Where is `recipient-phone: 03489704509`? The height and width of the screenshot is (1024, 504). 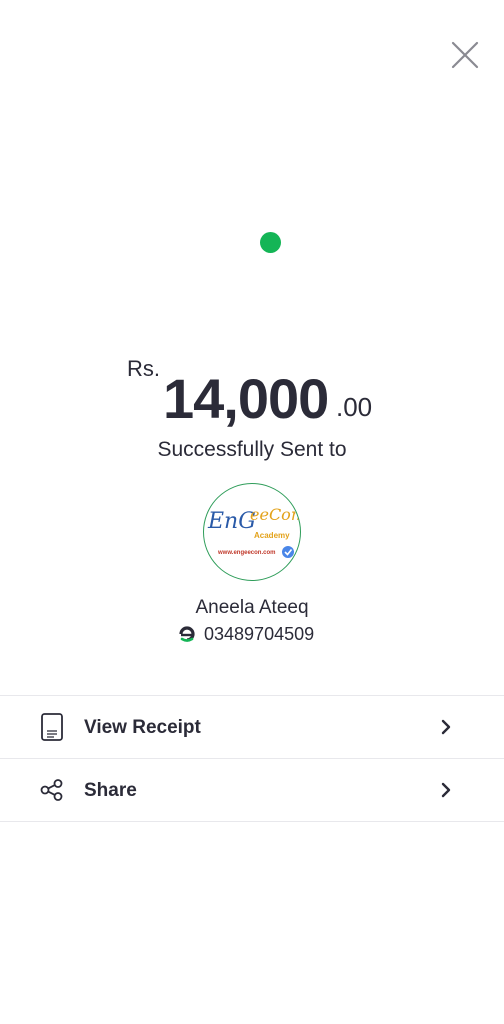 recipient-phone: 03489704509 is located at coordinates (246, 634).